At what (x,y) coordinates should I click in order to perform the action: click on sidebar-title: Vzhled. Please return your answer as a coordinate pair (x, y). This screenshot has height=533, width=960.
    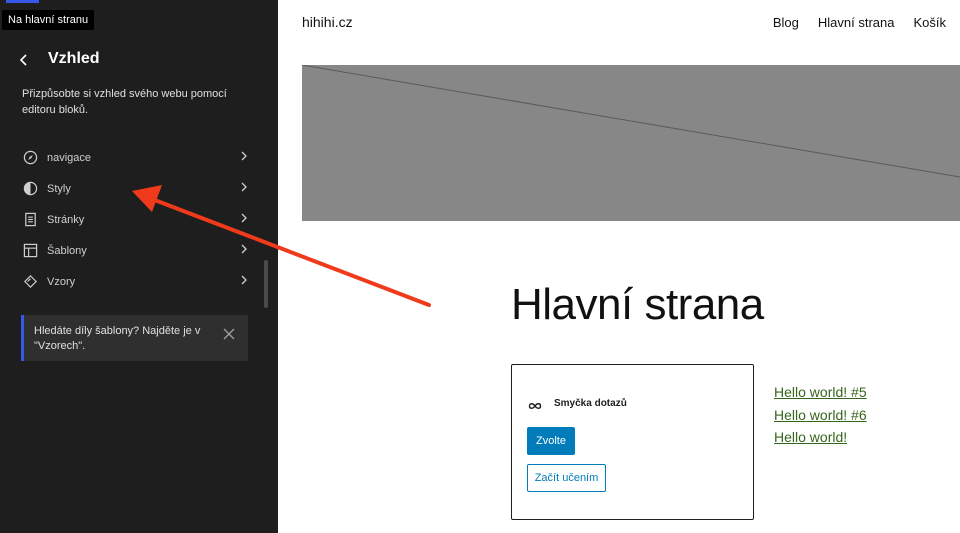
    Looking at the image, I should click on (74, 58).